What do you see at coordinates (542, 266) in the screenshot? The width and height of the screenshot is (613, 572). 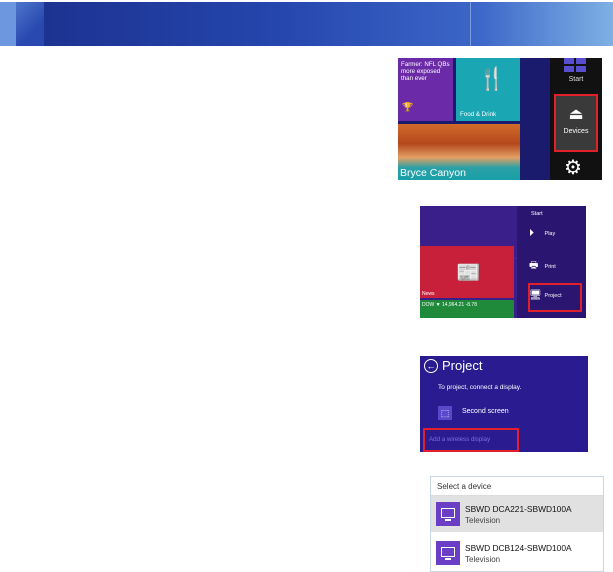 I see `device-item-print: 🖶 Print` at bounding box center [542, 266].